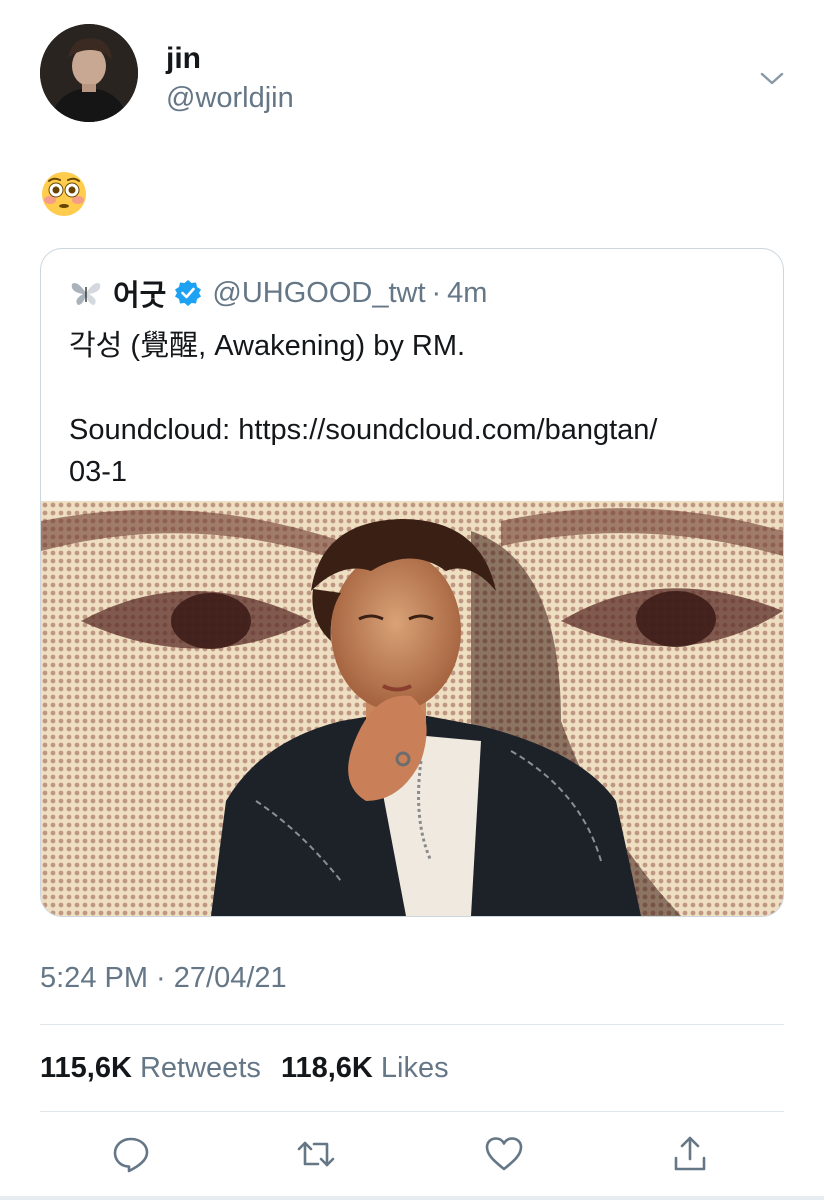 The image size is (824, 1200). I want to click on tweet-stats: 115,6K Retweets 118,6K Likes, so click(250, 1068).